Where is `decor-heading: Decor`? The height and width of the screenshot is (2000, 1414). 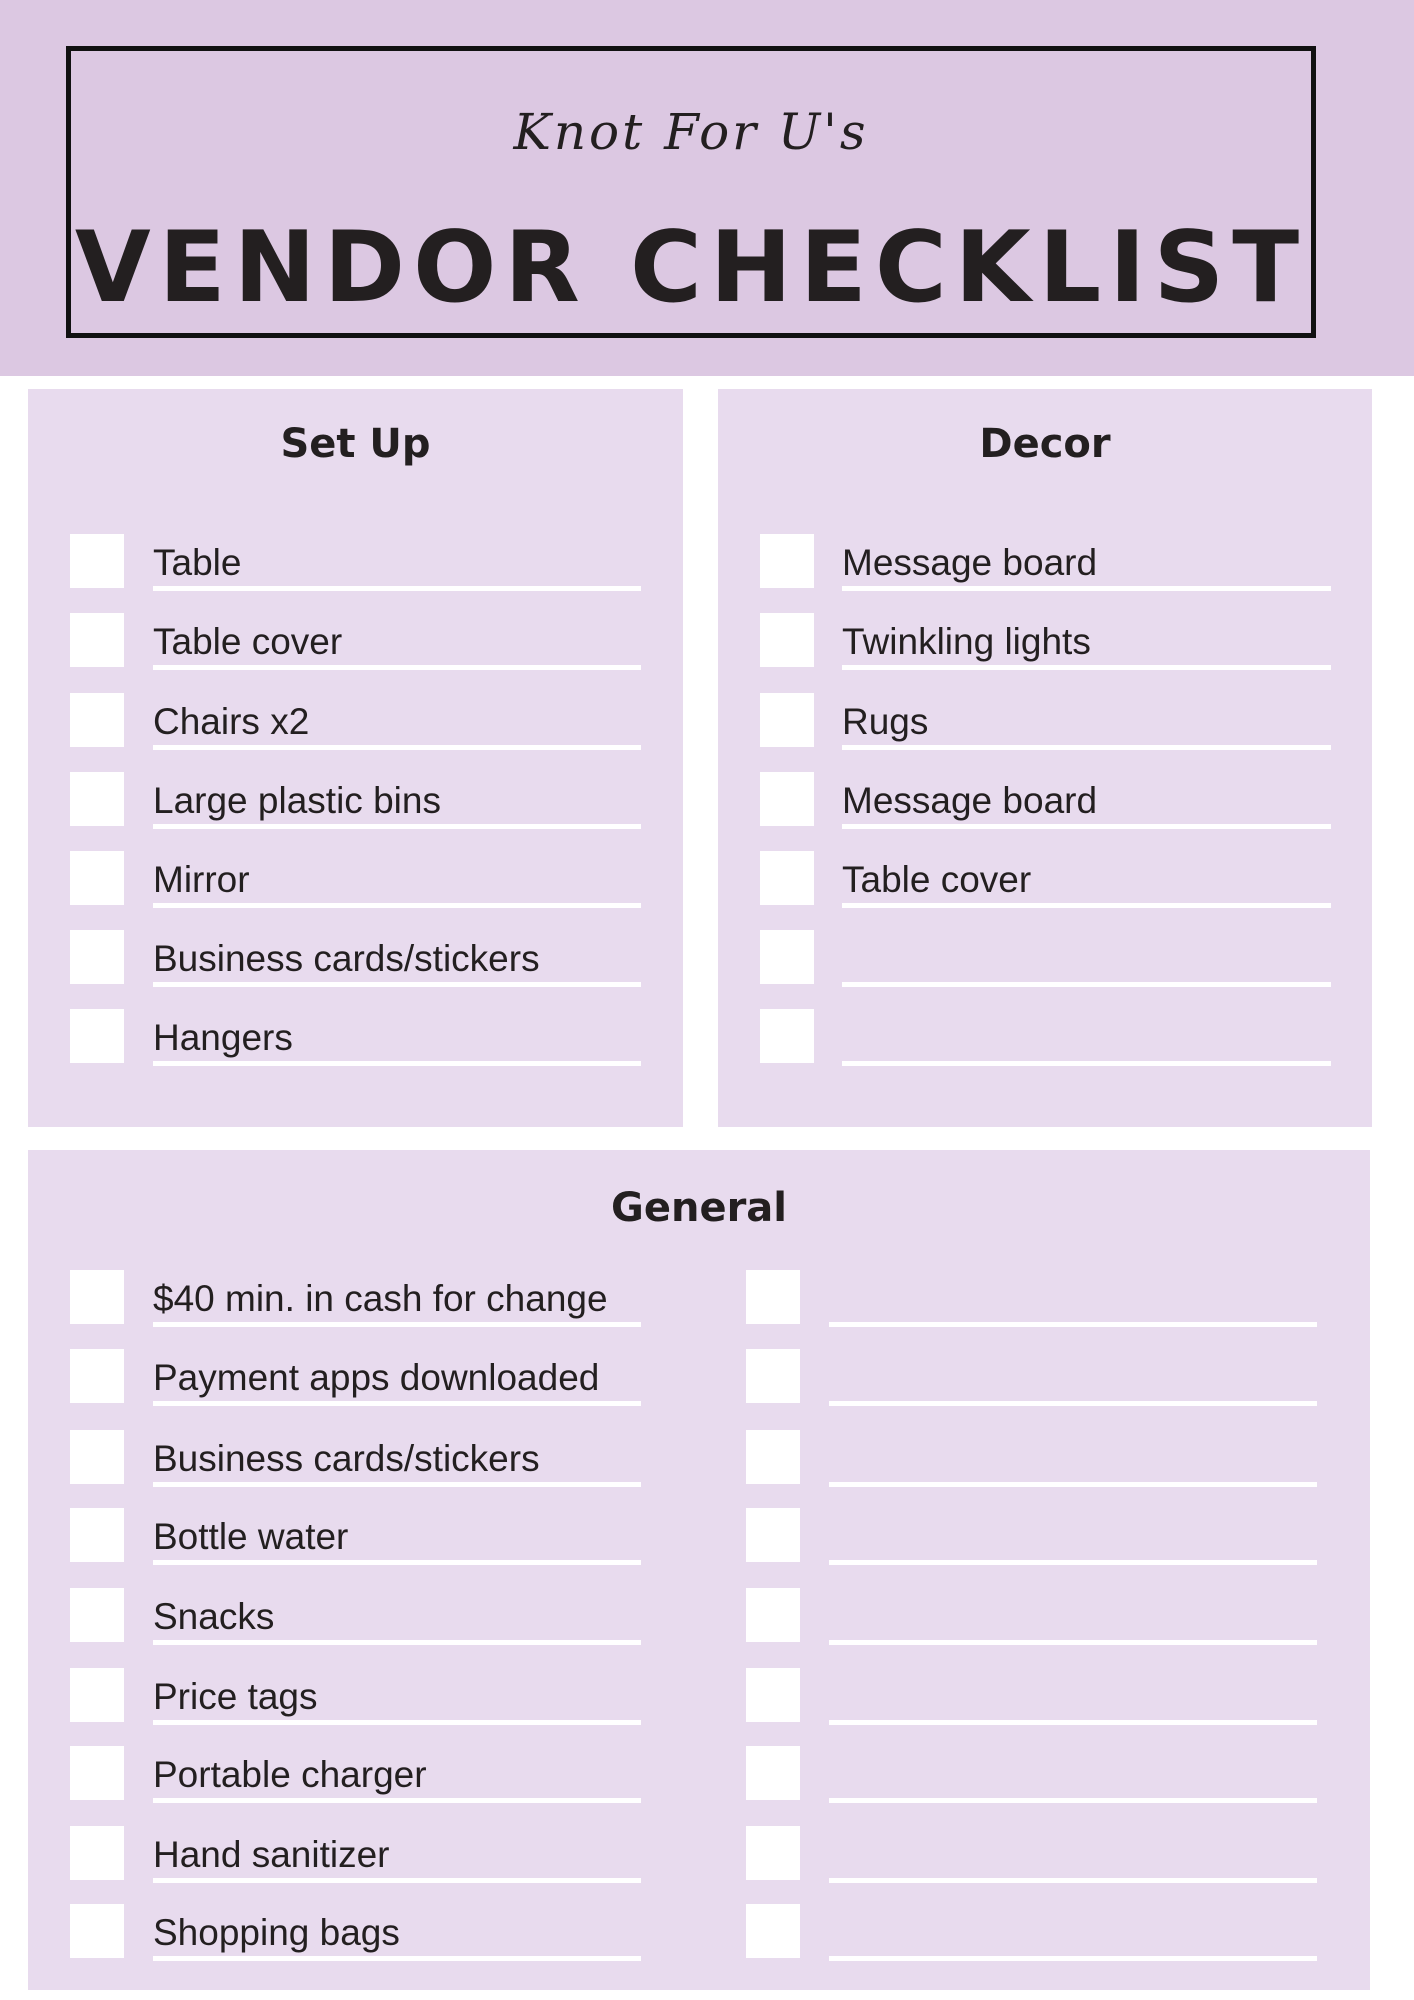
decor-heading: Decor is located at coordinates (1045, 444).